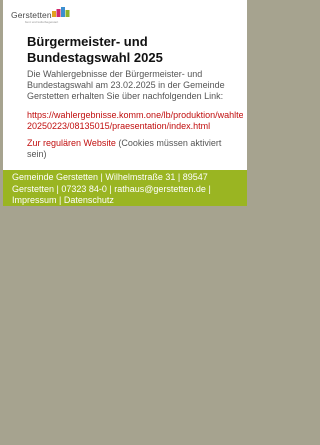  Describe the element at coordinates (42, 22) in the screenshot. I see `logo-tagline: bunt und kulturbegeistert` at that location.